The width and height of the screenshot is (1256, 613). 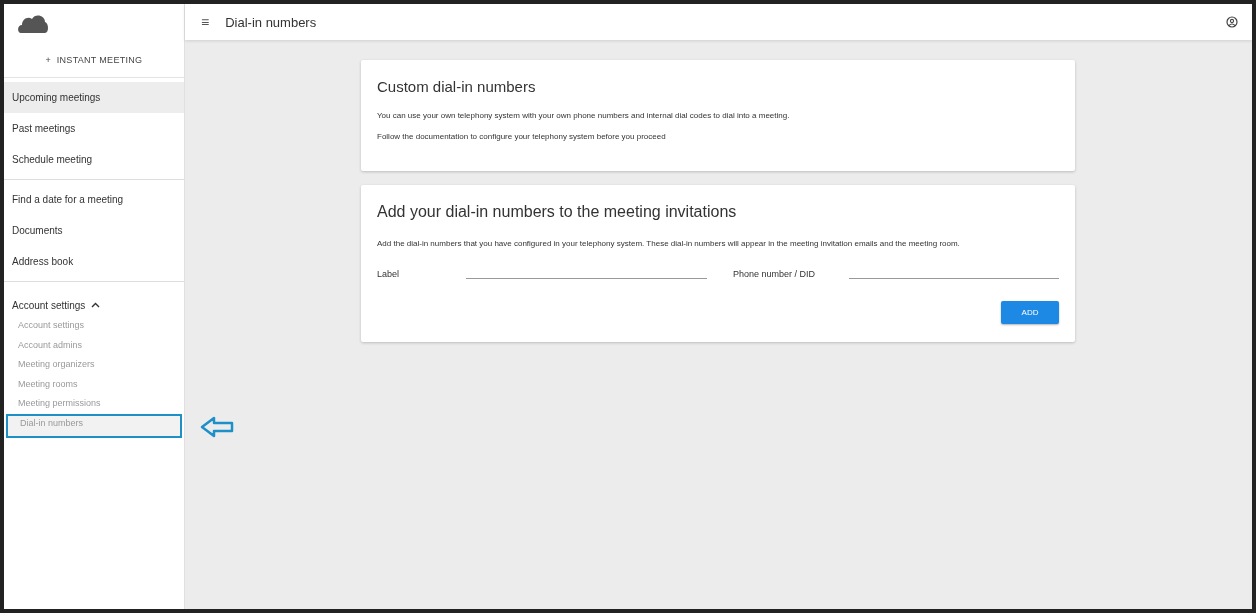 I want to click on section-header: Account settings, so click(x=49, y=305).